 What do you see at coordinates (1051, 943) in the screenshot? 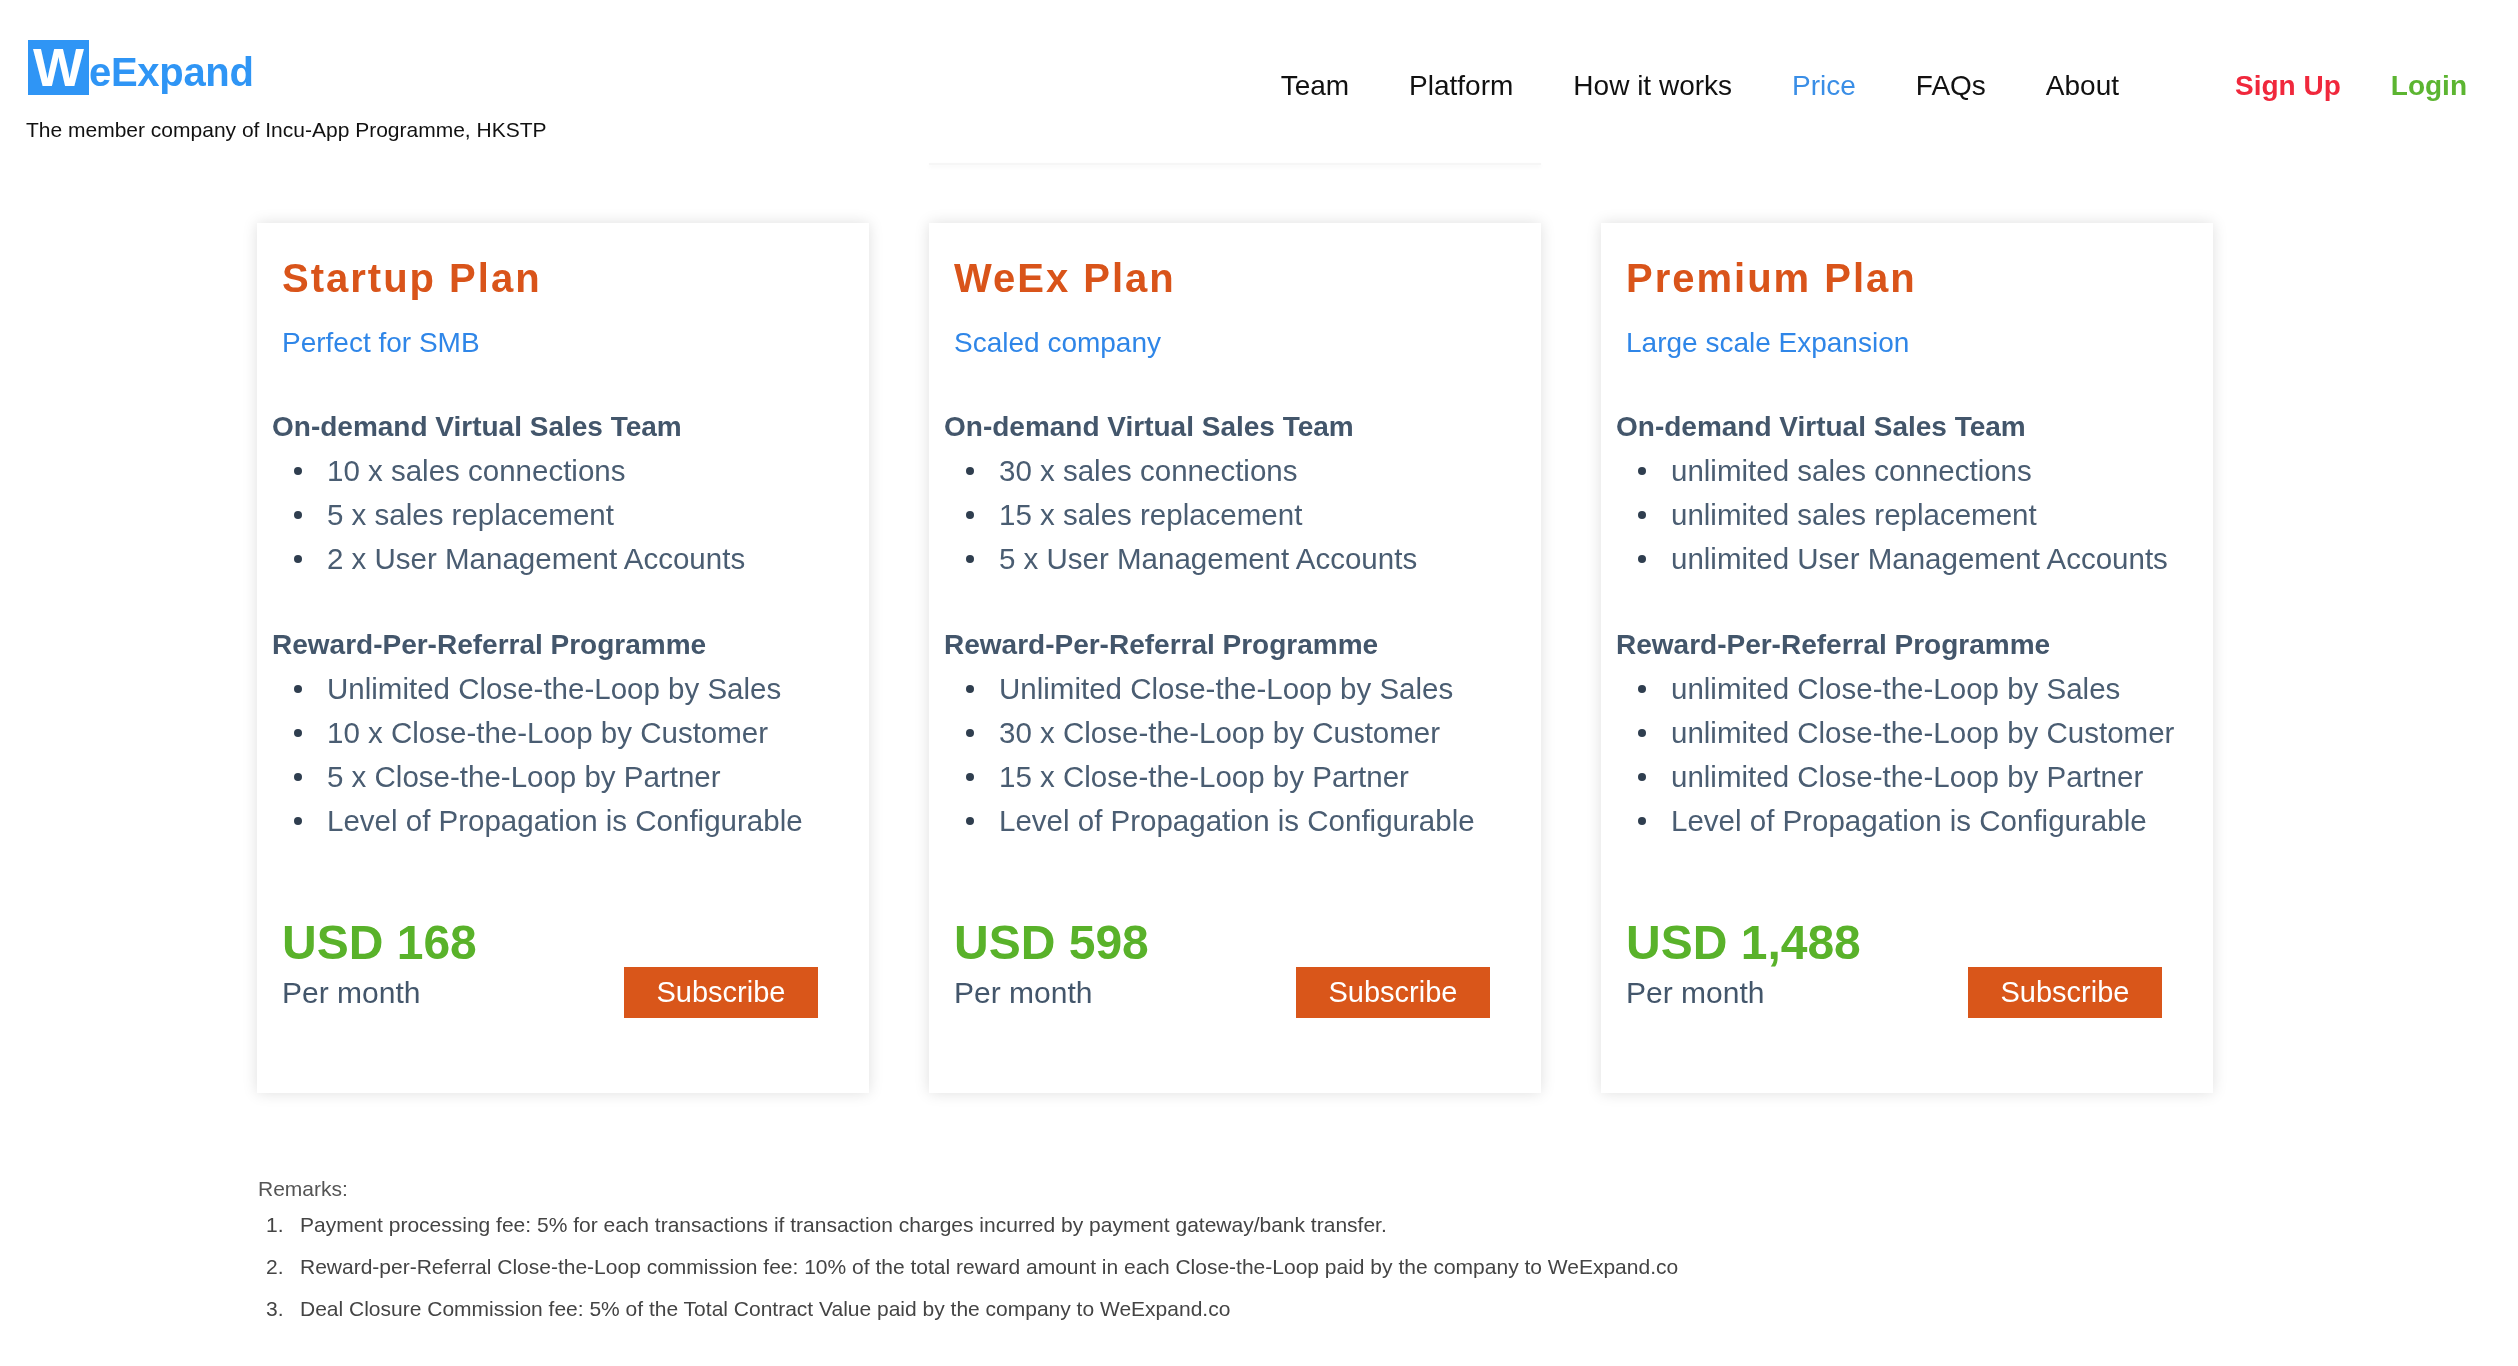
I see `plan-price: USD 598` at bounding box center [1051, 943].